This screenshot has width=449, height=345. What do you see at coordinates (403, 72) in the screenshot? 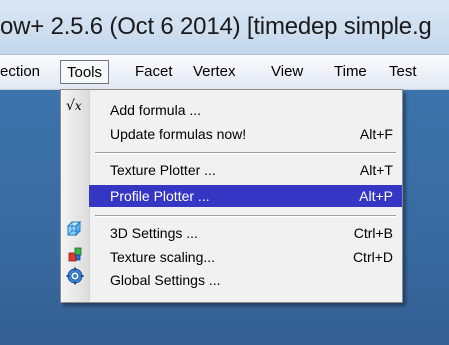
I see `menu-test: Test` at bounding box center [403, 72].